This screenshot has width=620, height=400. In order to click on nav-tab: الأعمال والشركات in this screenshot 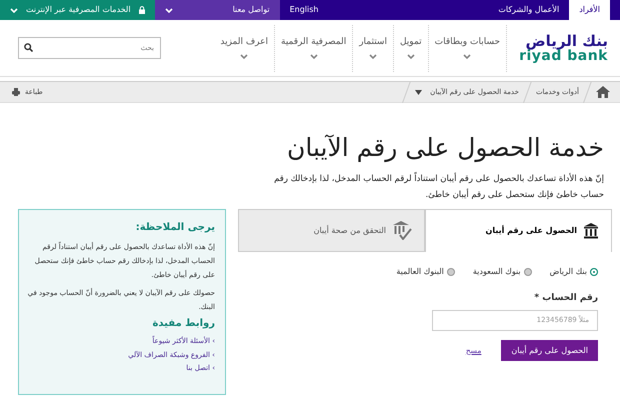, I will do `click(529, 10)`.